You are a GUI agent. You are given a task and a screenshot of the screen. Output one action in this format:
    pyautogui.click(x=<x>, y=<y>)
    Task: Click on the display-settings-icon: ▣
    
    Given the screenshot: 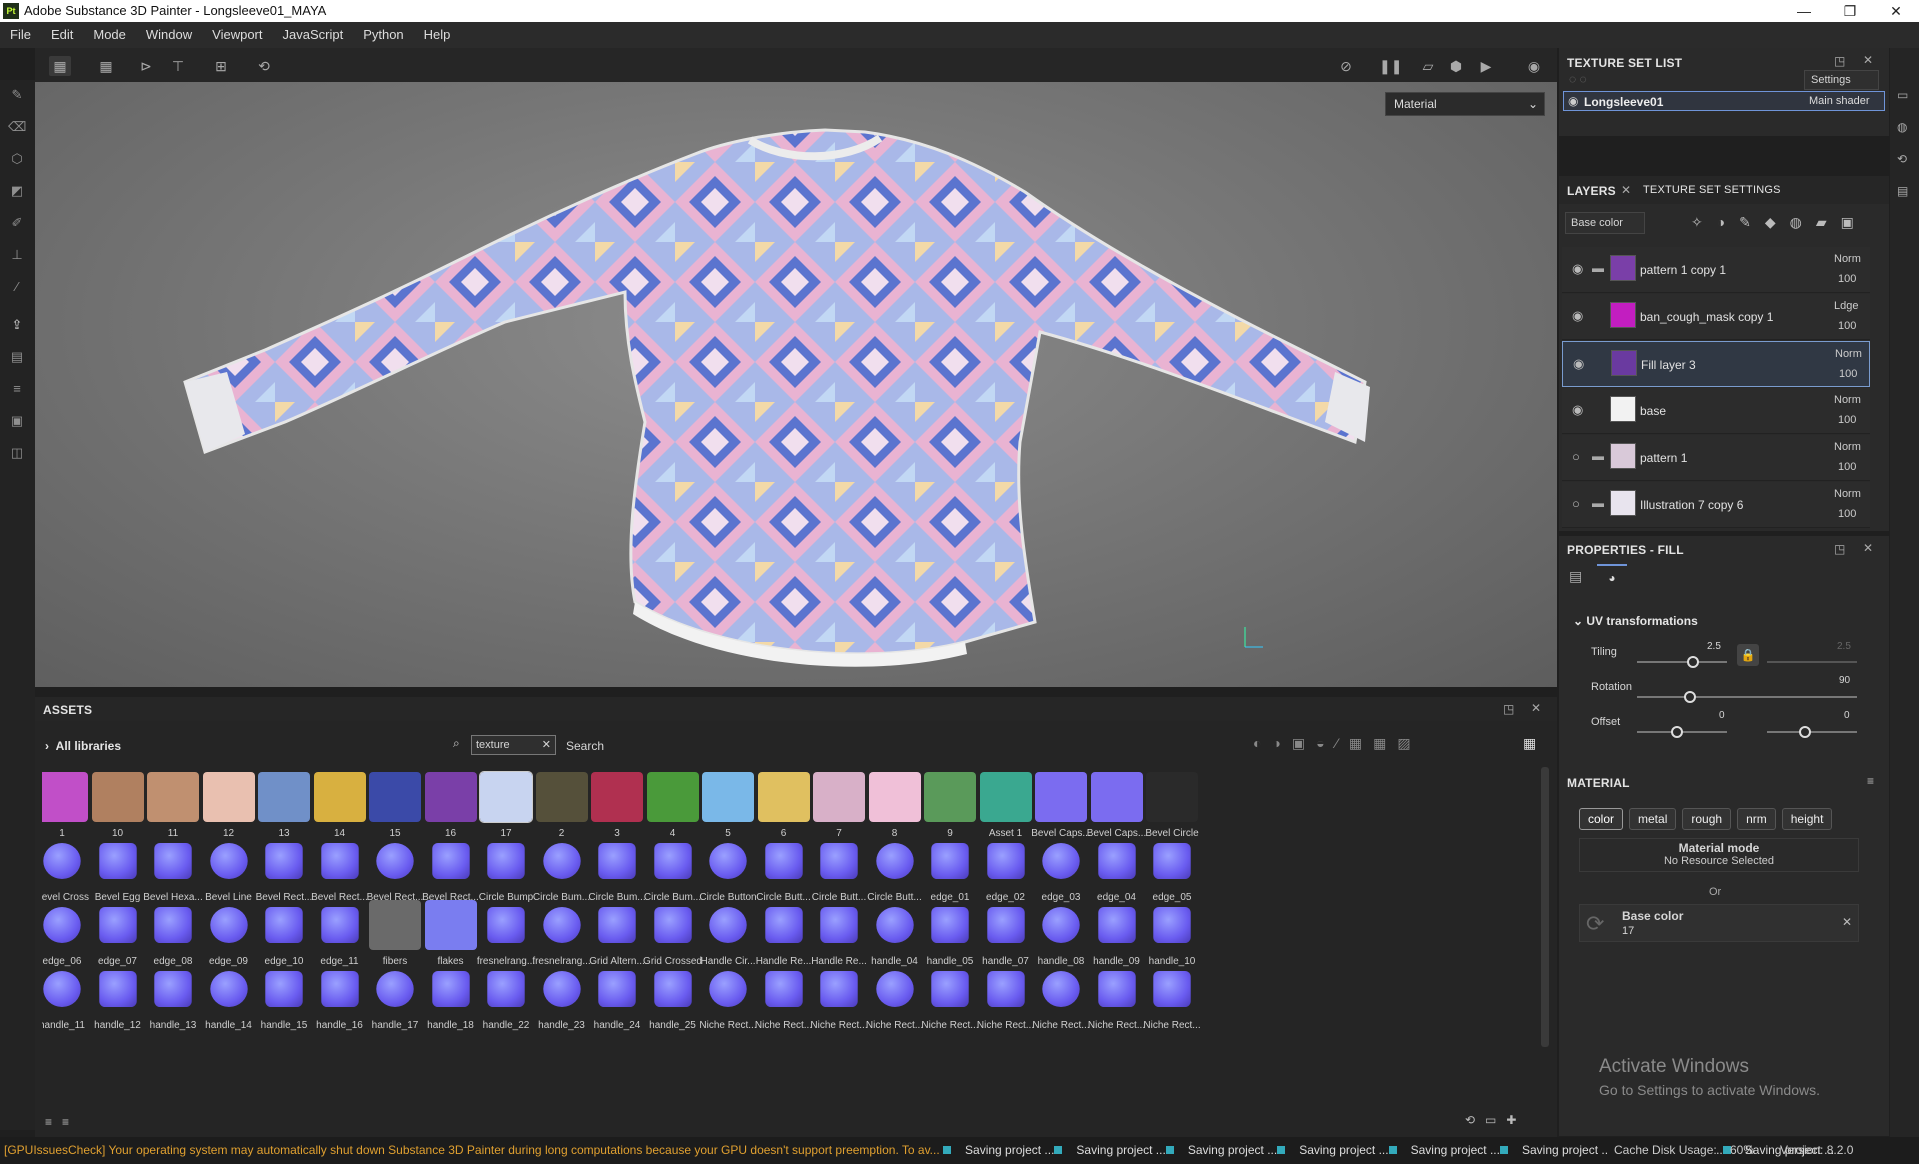 What is the action you would take?
    pyautogui.click(x=17, y=421)
    